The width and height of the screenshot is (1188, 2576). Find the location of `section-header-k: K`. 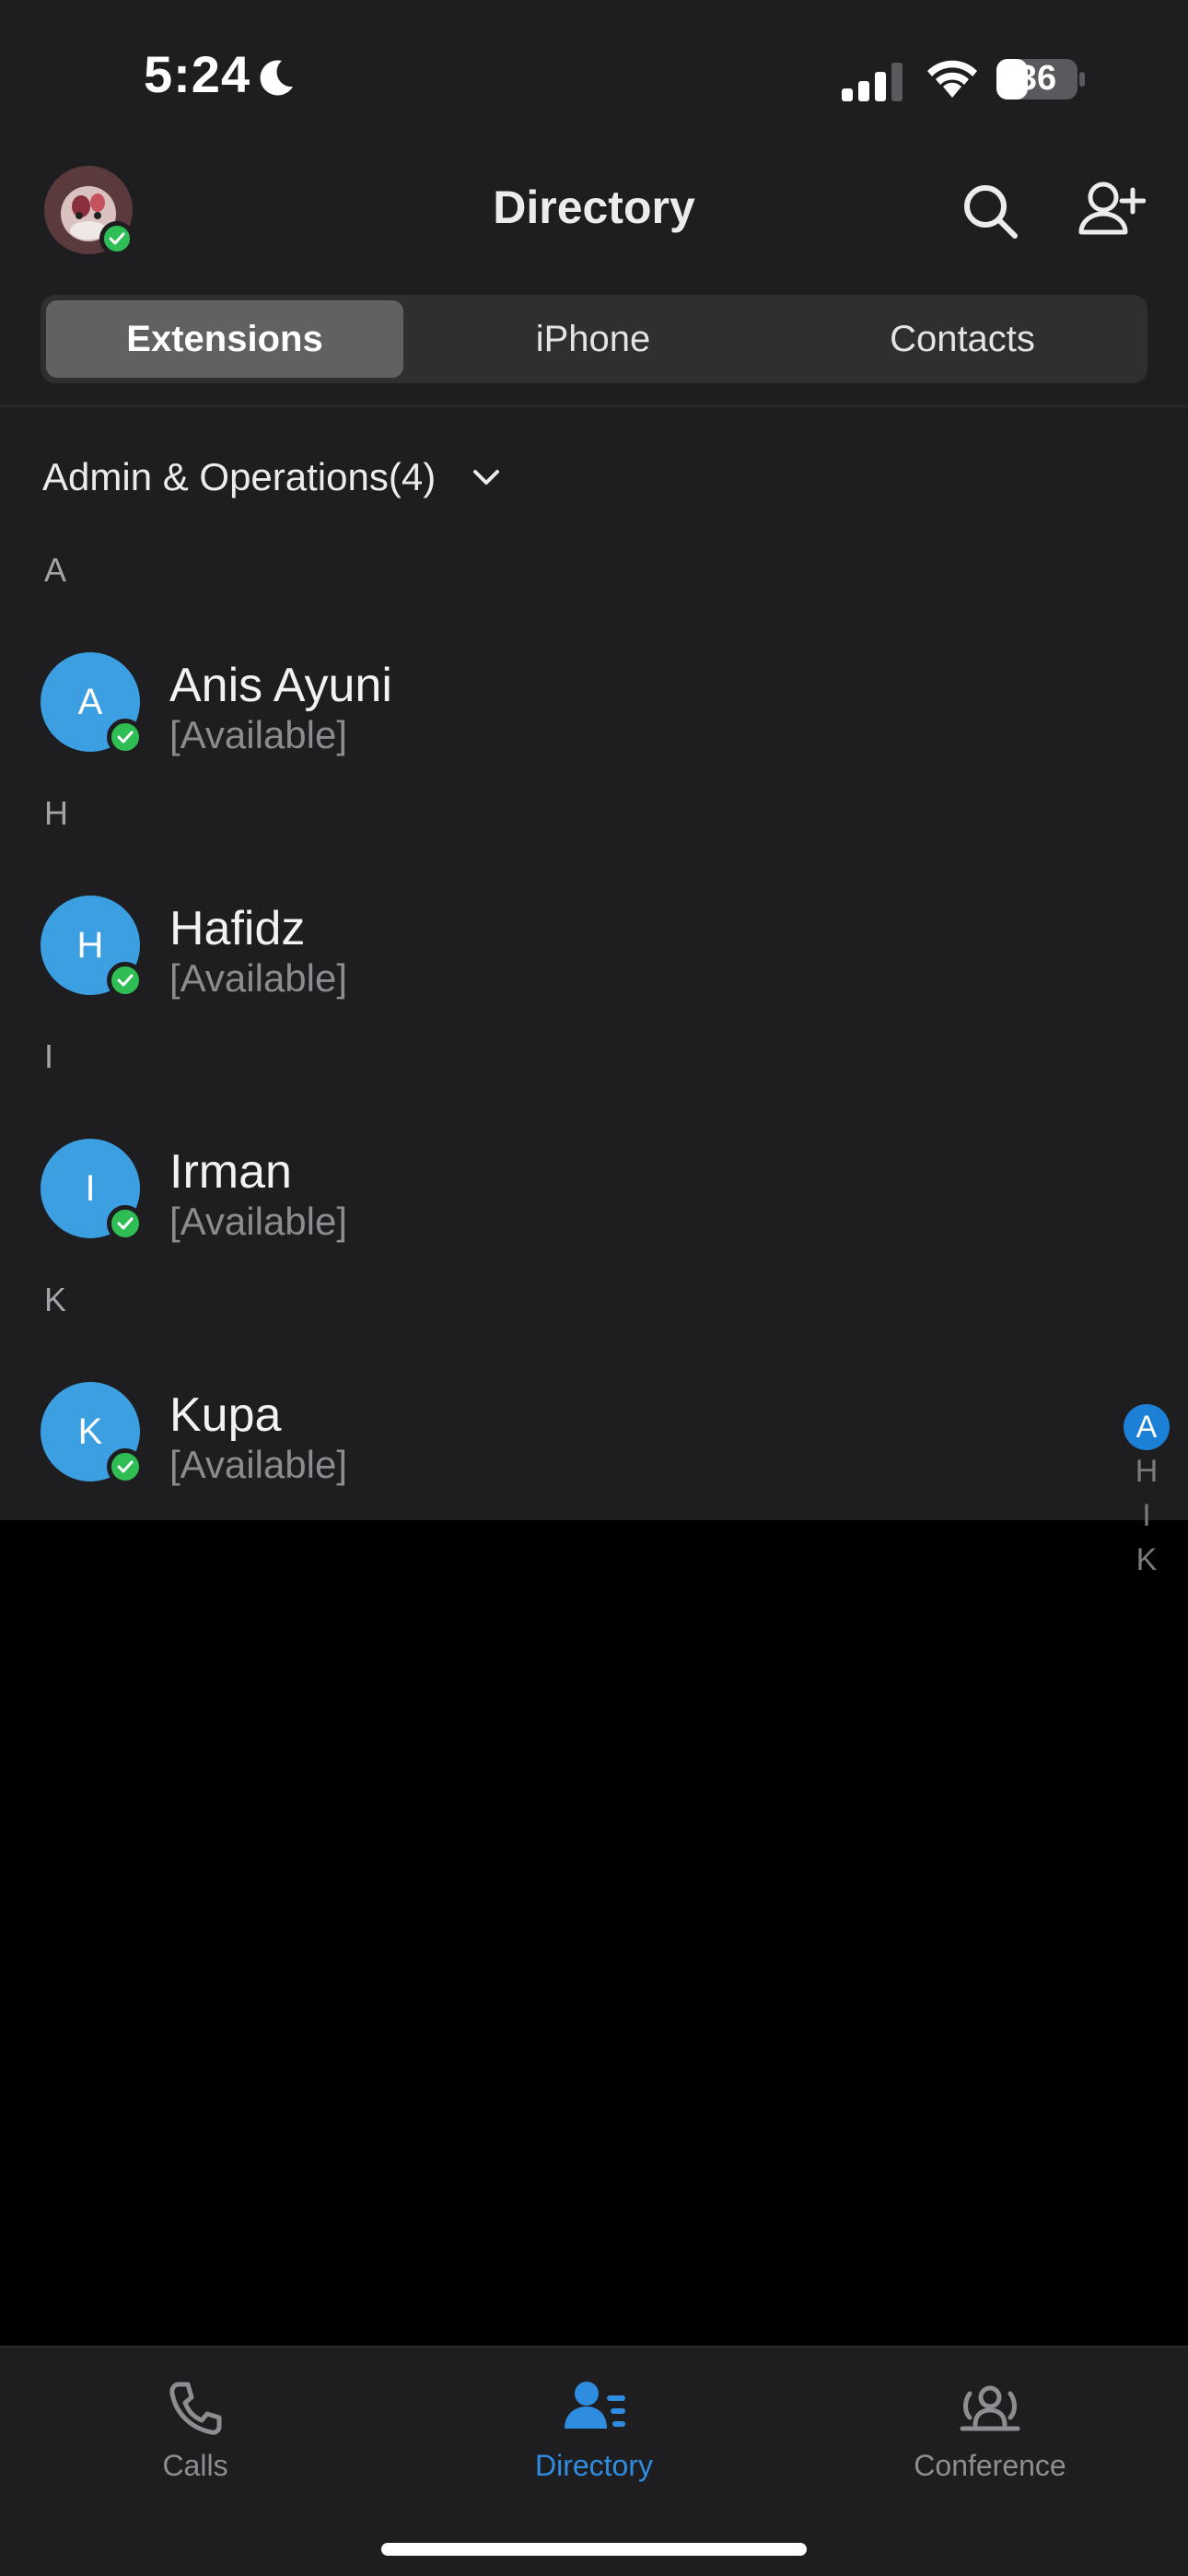

section-header-k: K is located at coordinates (55, 1299).